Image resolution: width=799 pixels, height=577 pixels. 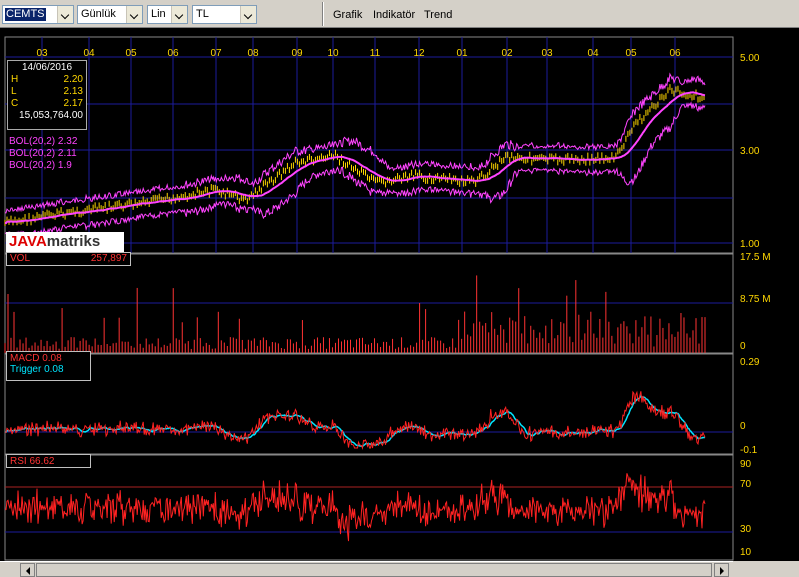 I want to click on rsi-label-box: RSI 66.62, so click(x=48, y=461).